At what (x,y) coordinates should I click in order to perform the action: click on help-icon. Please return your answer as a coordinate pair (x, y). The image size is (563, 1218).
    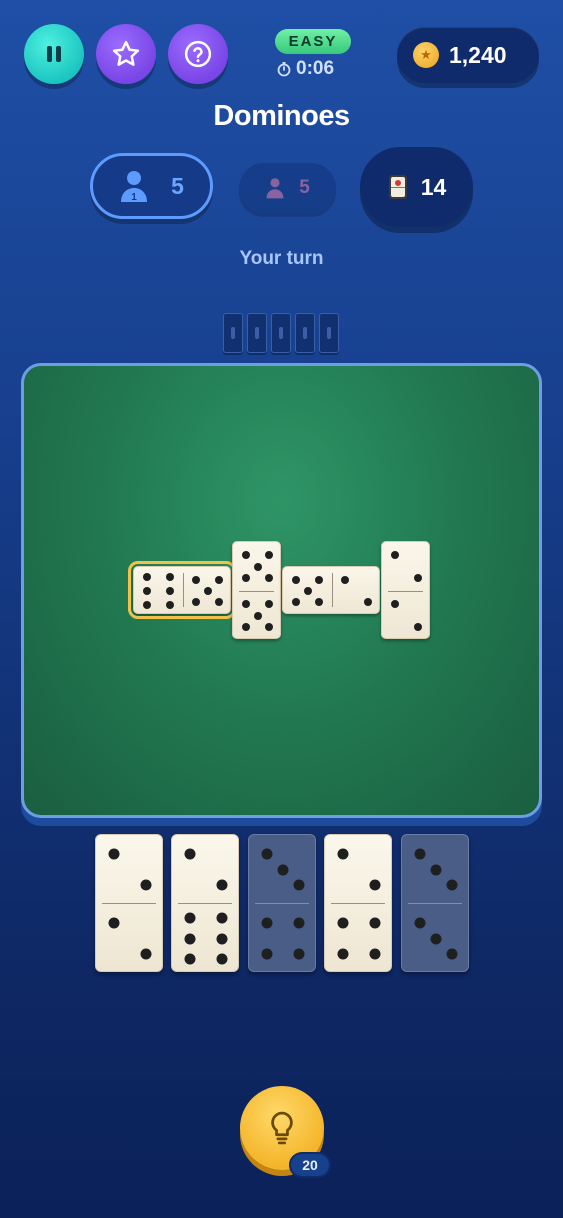
    Looking at the image, I should click on (198, 54).